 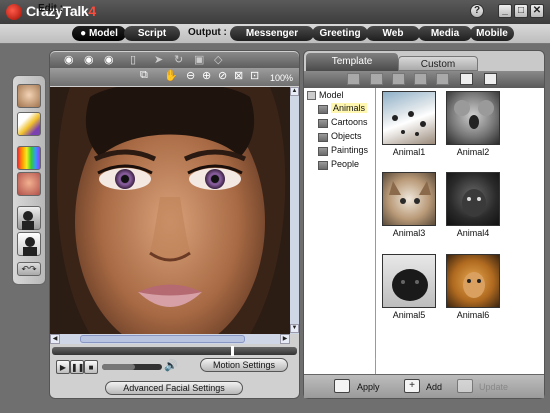 What do you see at coordinates (206, 75) in the screenshot?
I see `zoom-in-icon: ⊕` at bounding box center [206, 75].